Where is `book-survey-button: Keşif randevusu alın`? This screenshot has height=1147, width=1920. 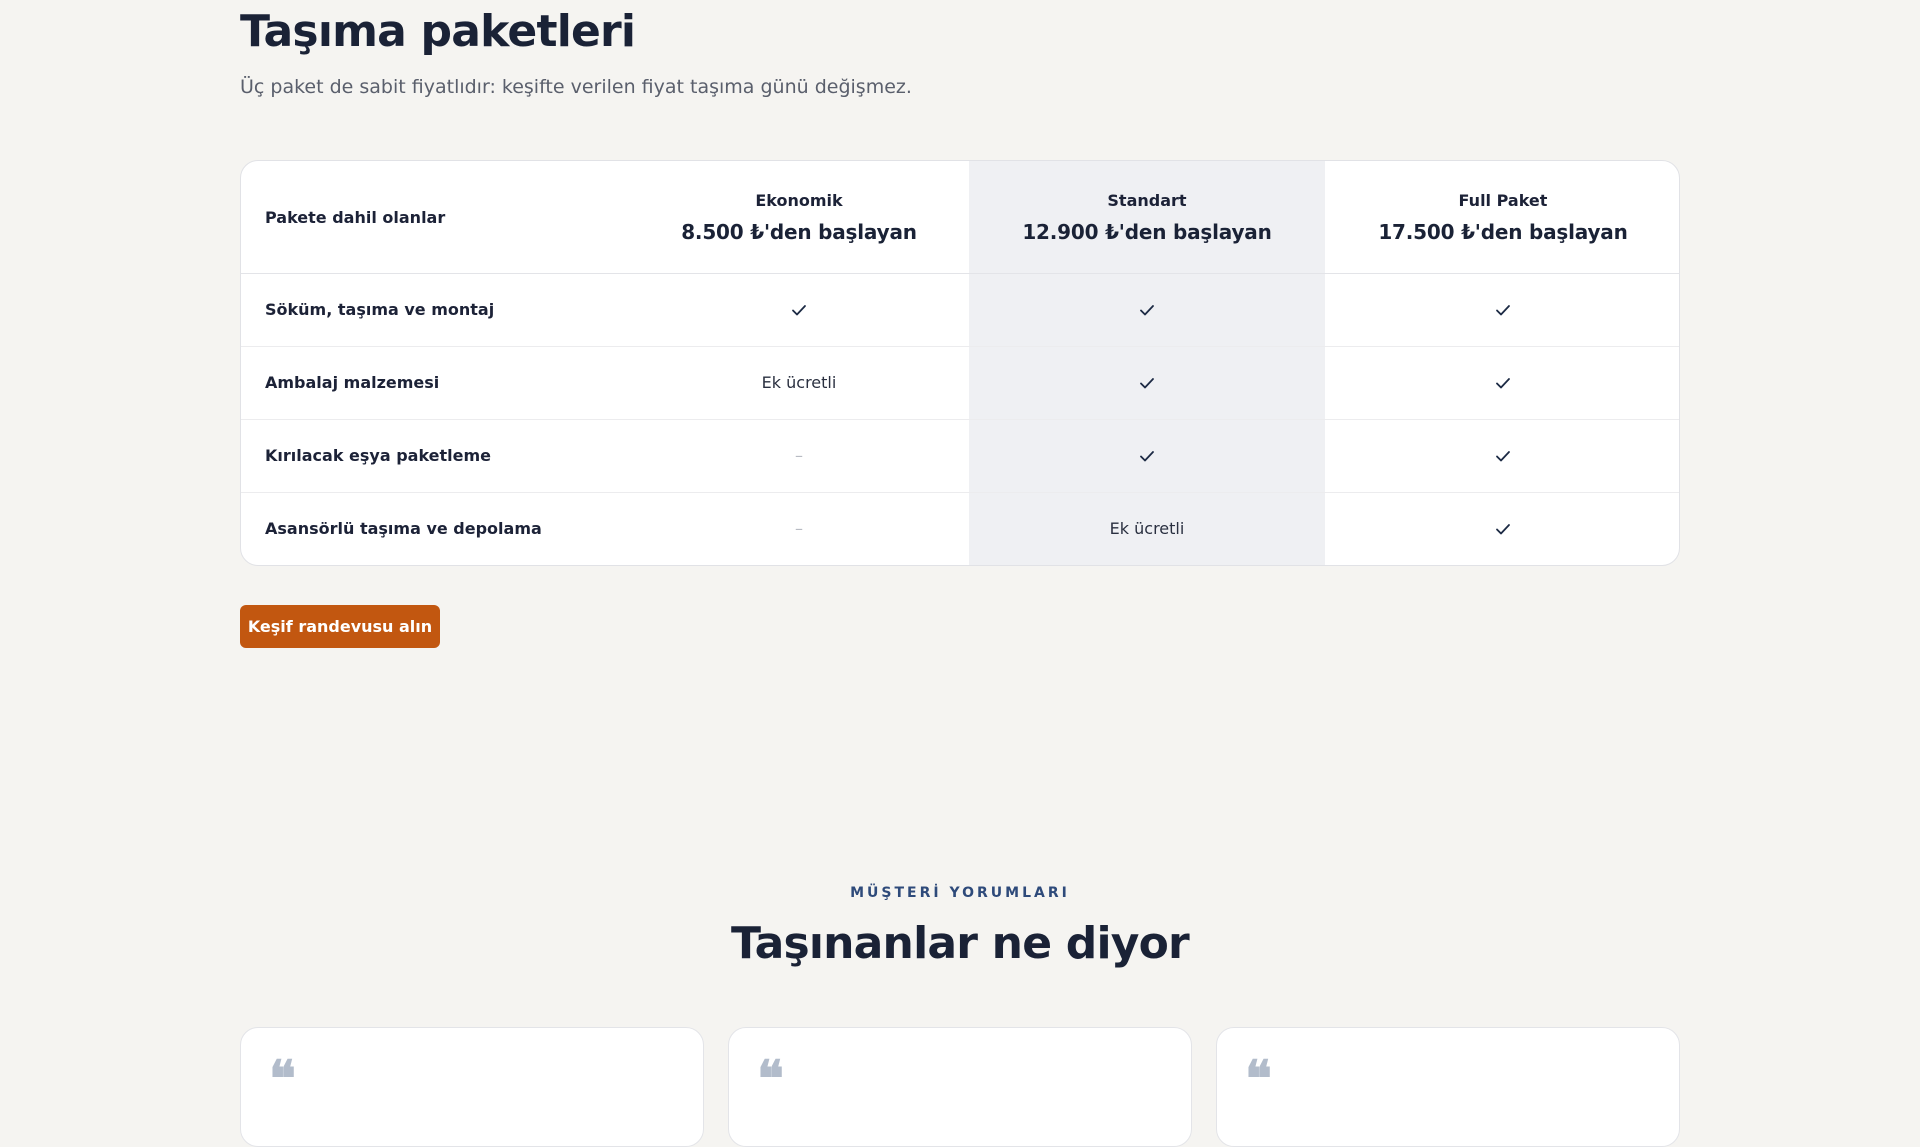
book-survey-button: Keşif randevusu alın is located at coordinates (340, 626).